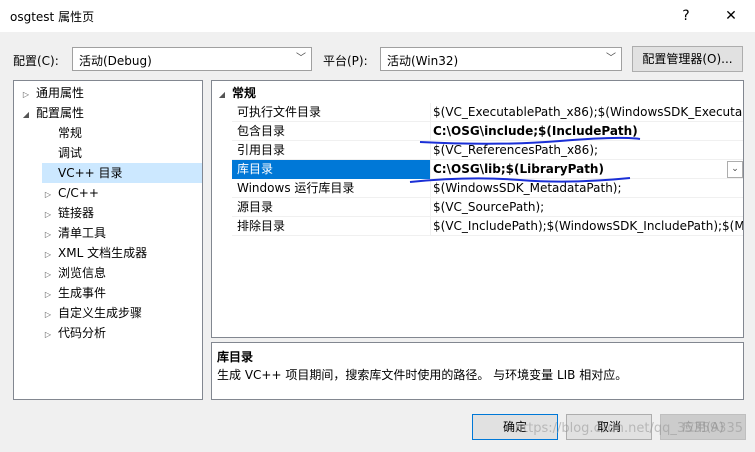  I want to click on tree-item-config-properties: ◢ 配置属性, so click(52, 113).